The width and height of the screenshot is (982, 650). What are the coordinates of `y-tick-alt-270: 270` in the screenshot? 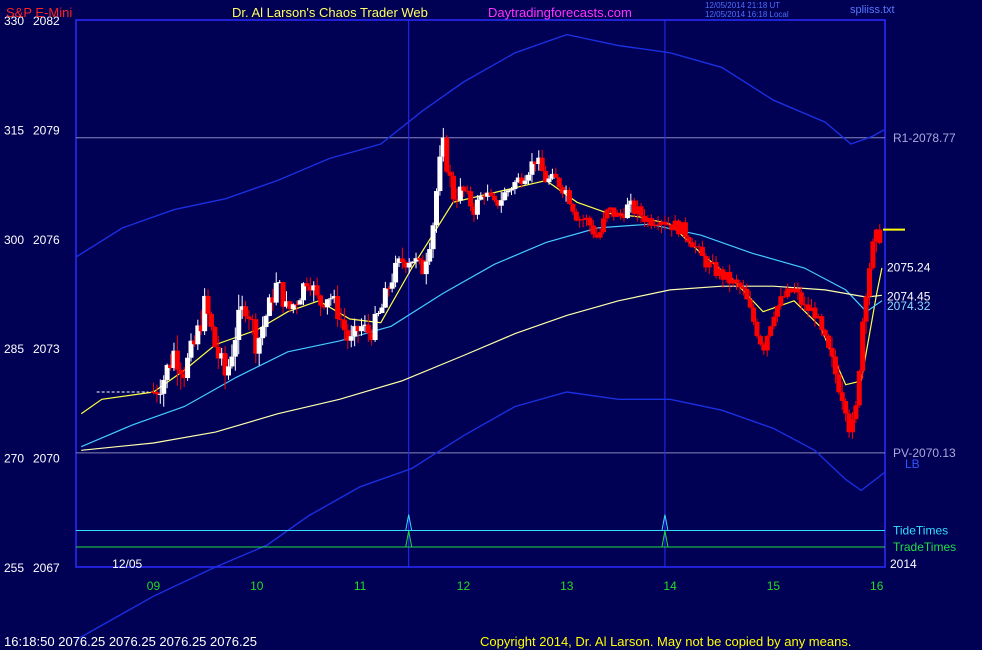 It's located at (14, 459).